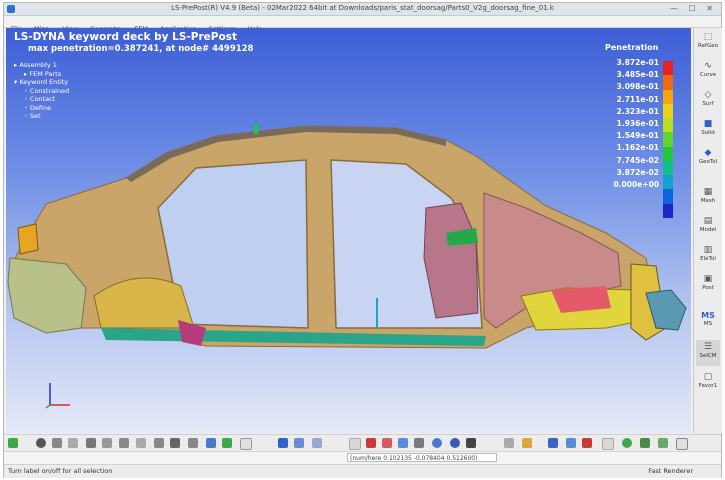 This screenshot has height=480, width=725. Describe the element at coordinates (107, 443) in the screenshot. I see `cube-back-icon` at that location.